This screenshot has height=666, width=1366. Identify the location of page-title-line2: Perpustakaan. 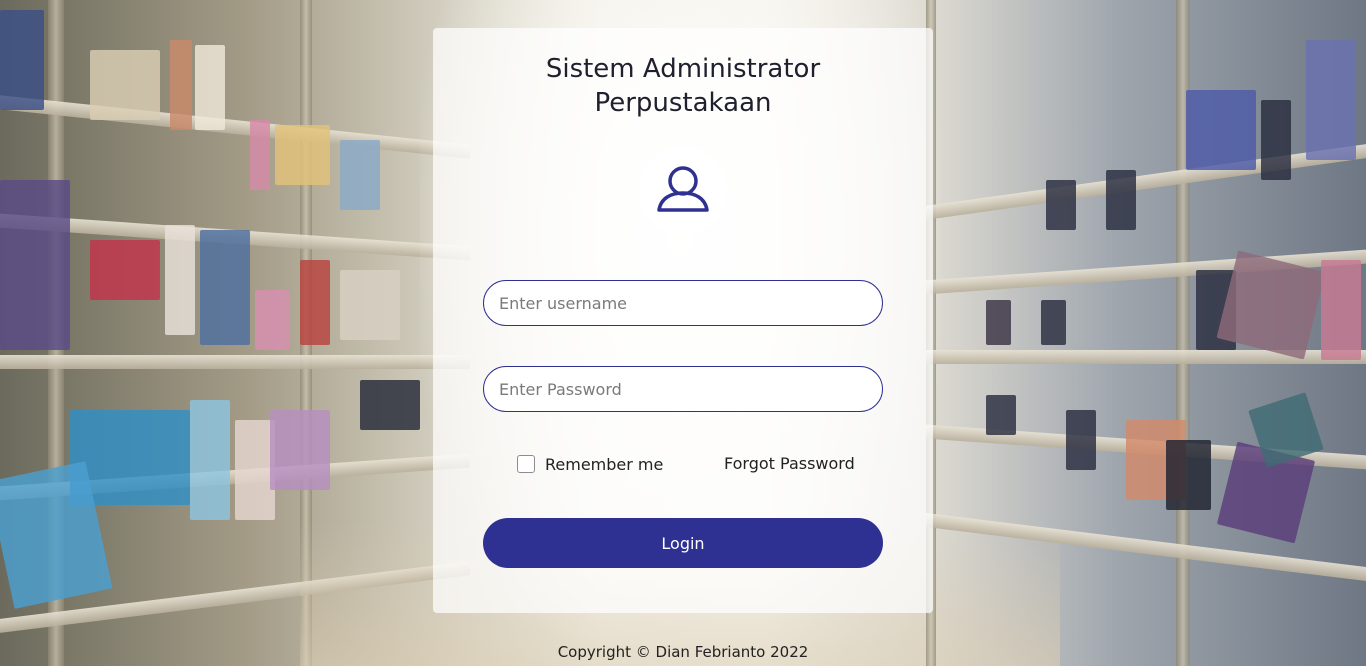
(683, 103).